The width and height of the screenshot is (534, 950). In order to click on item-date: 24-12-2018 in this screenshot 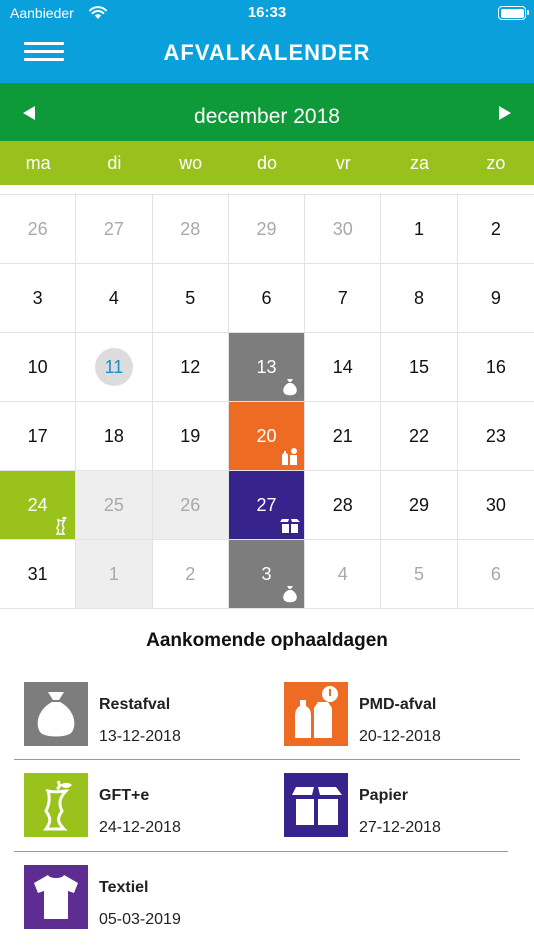, I will do `click(140, 827)`.